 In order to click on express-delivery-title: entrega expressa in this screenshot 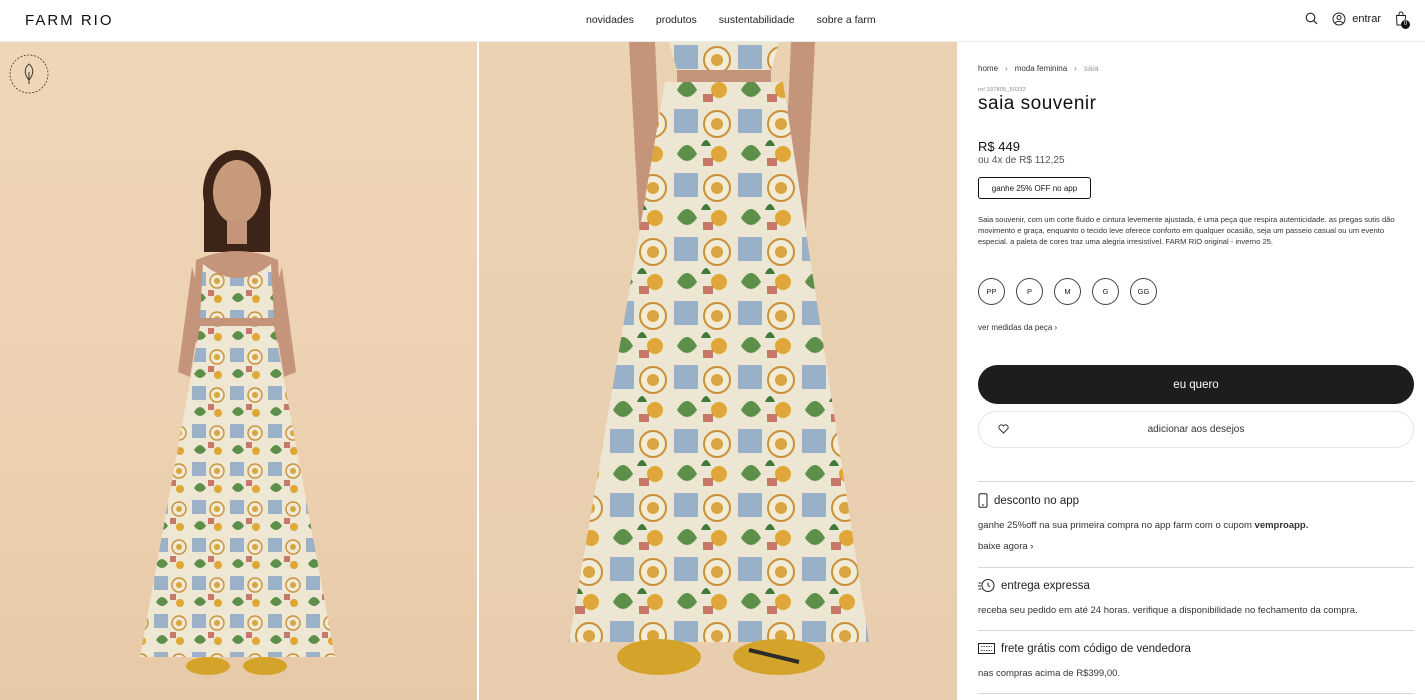, I will do `click(1045, 585)`.